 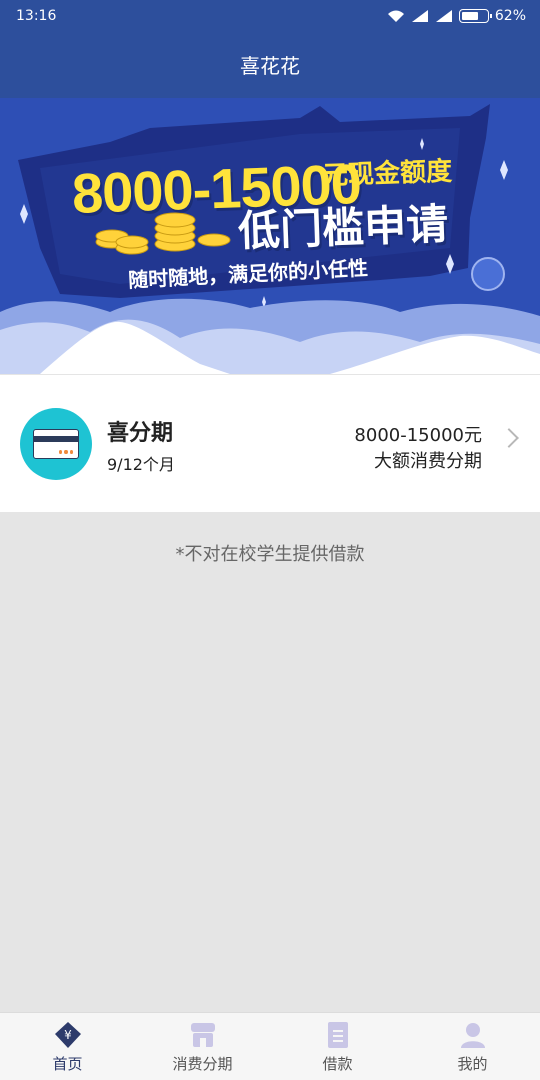 I want to click on tab-label: 借款, so click(x=337, y=1064).